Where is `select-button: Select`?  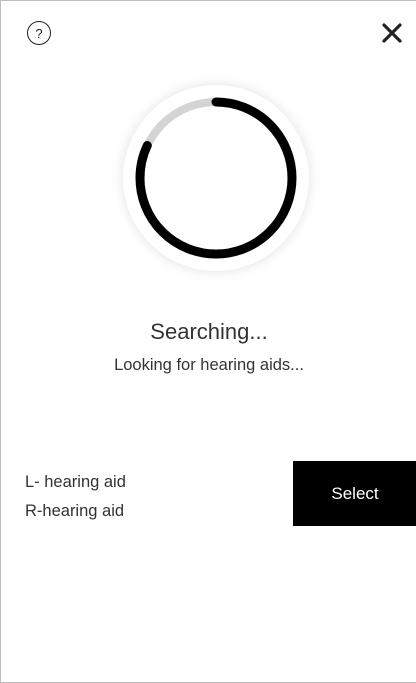
select-button: Select is located at coordinates (354, 493).